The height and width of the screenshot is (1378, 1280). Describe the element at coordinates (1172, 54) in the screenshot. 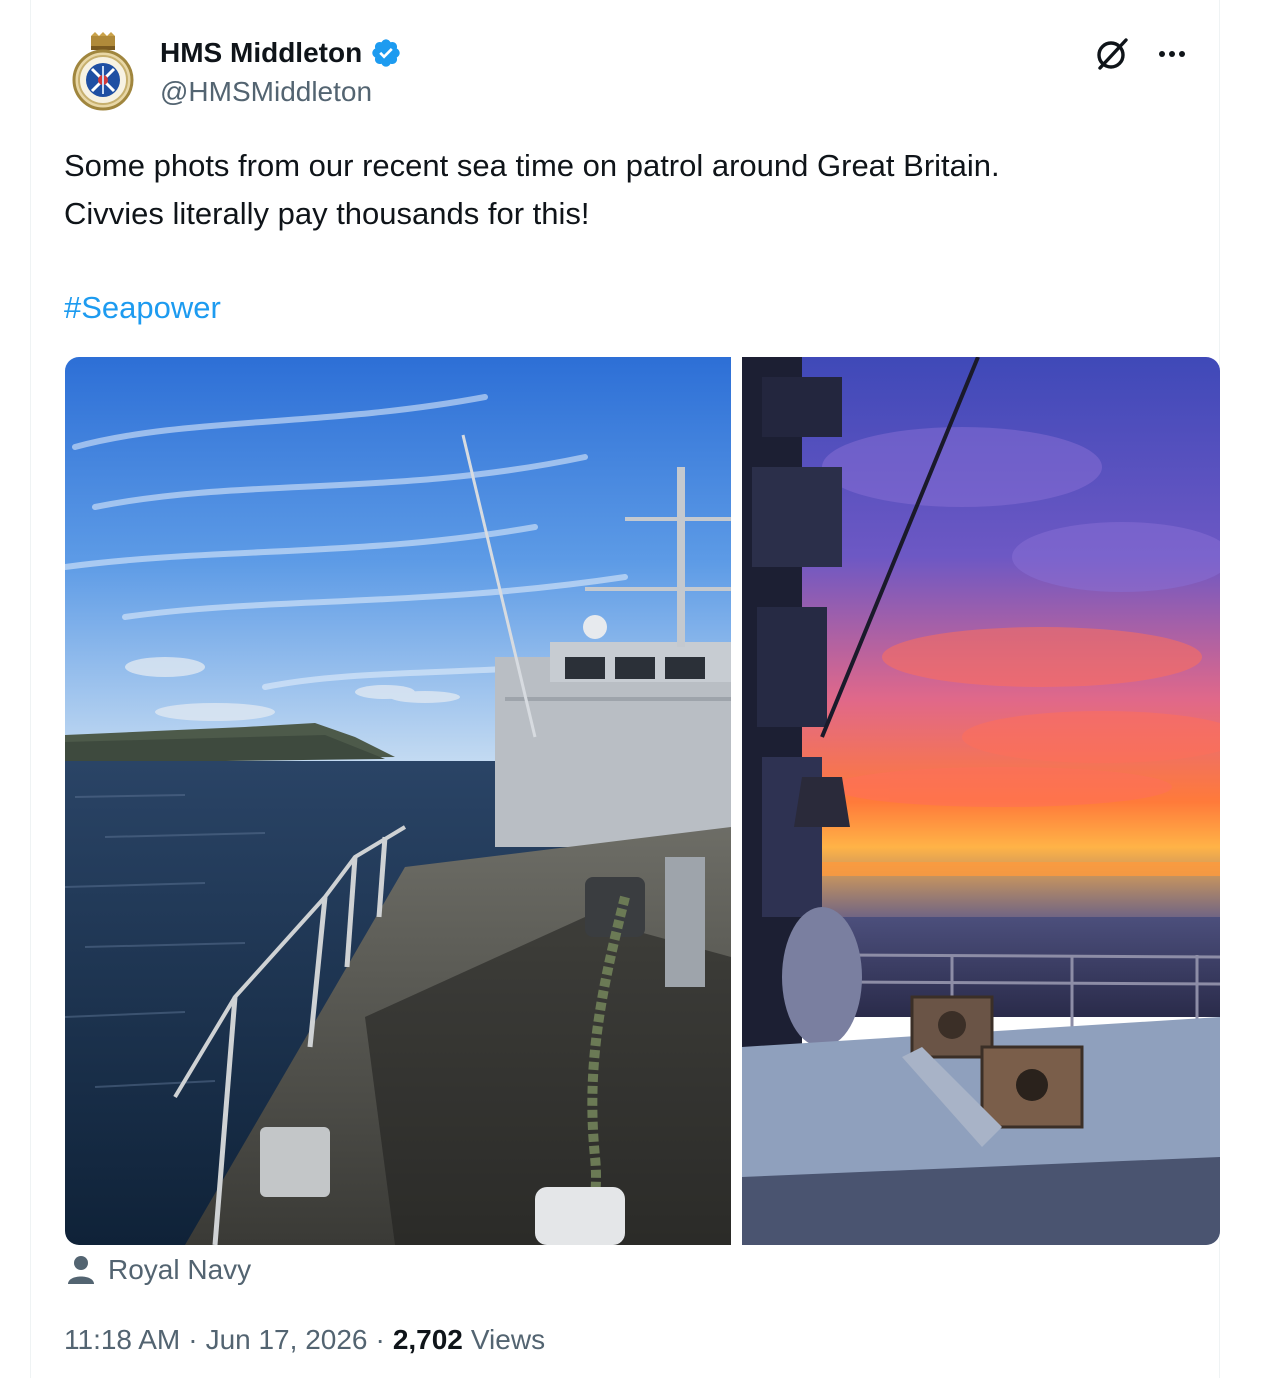

I see `more-horizontal-icon` at that location.